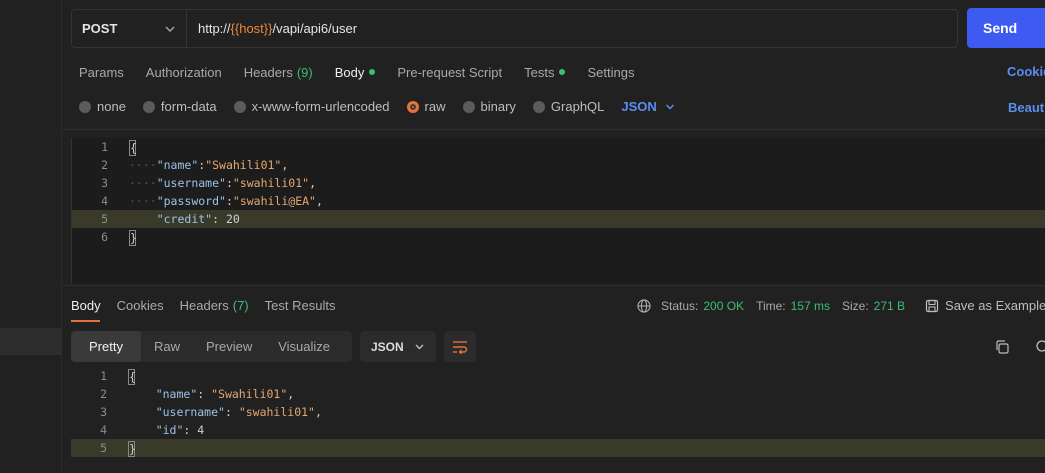 This screenshot has height=473, width=1045. I want to click on beautify-link: Beauti, so click(1026, 107).